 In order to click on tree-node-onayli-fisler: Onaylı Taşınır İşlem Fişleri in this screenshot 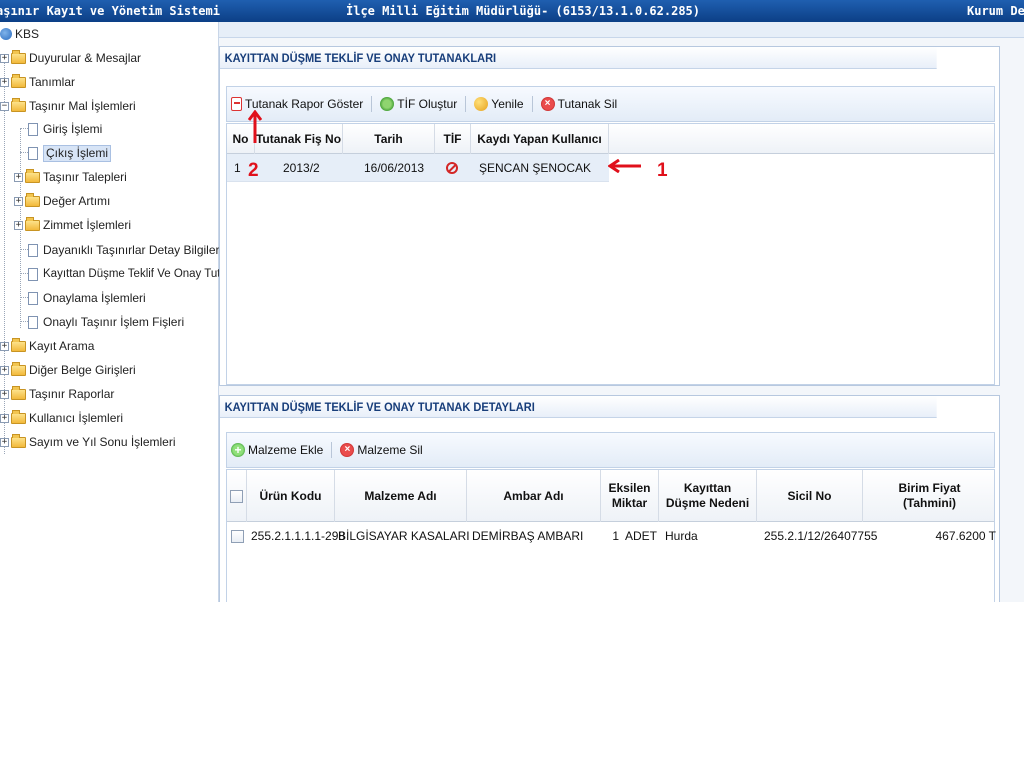, I will do `click(106, 322)`.